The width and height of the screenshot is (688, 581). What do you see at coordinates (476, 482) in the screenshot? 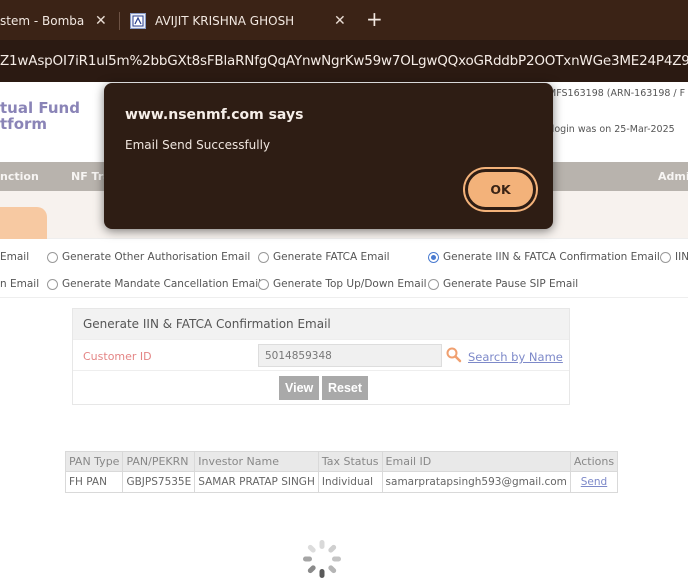
I see `email-cell: samarpratapsingh593@gmail.com` at bounding box center [476, 482].